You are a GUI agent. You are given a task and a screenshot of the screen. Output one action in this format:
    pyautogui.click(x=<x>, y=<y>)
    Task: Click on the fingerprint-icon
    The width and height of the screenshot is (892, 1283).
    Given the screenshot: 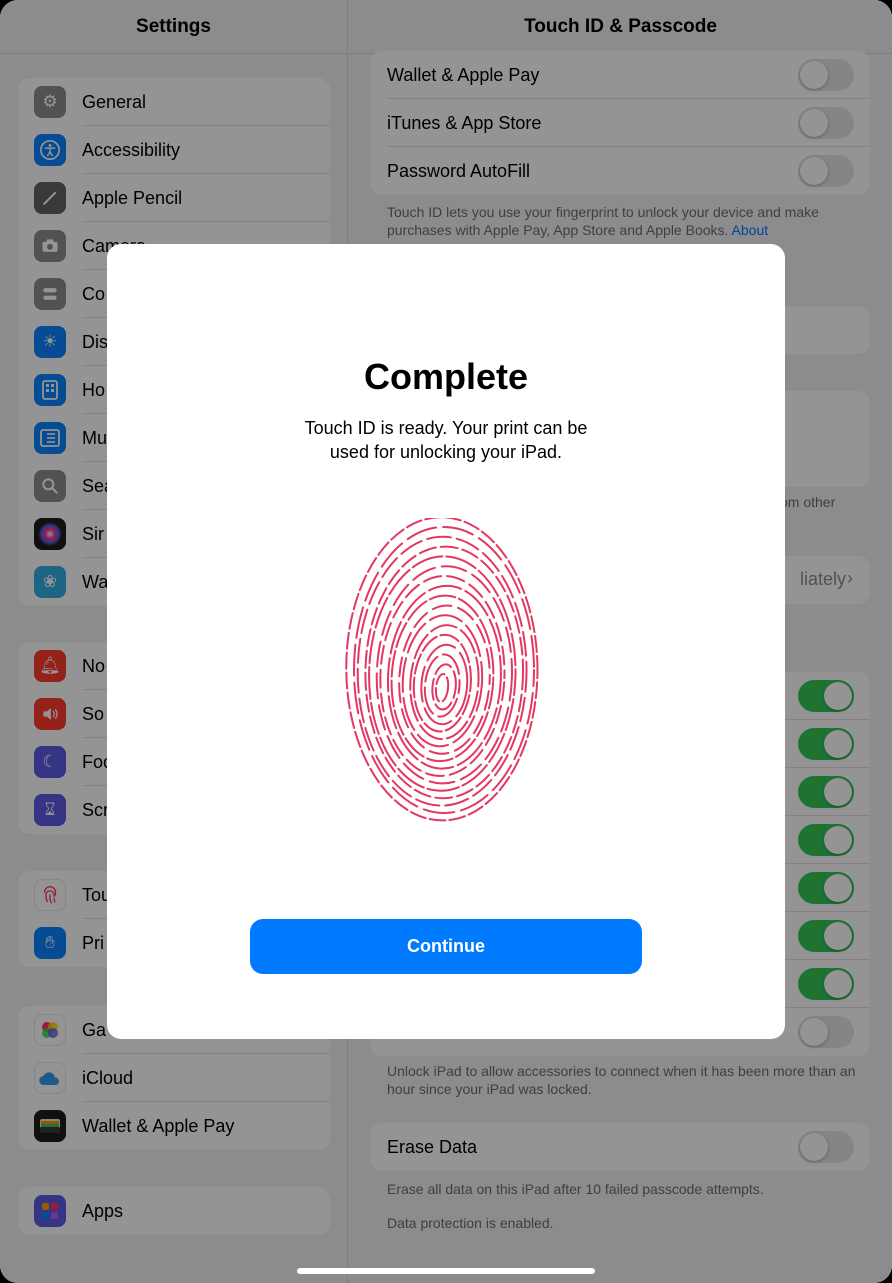 What is the action you would take?
    pyautogui.click(x=442, y=670)
    